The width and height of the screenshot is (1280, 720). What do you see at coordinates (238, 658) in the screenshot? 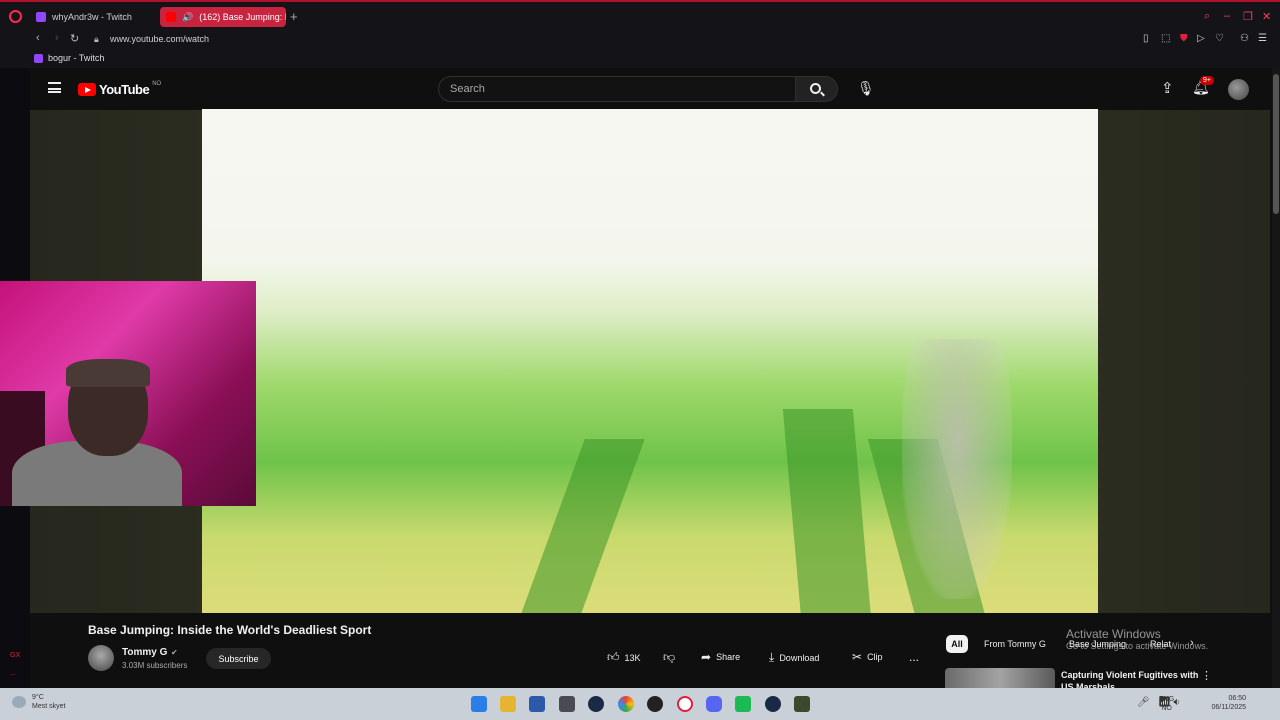
I see `subscribe-button: Subscribe` at bounding box center [238, 658].